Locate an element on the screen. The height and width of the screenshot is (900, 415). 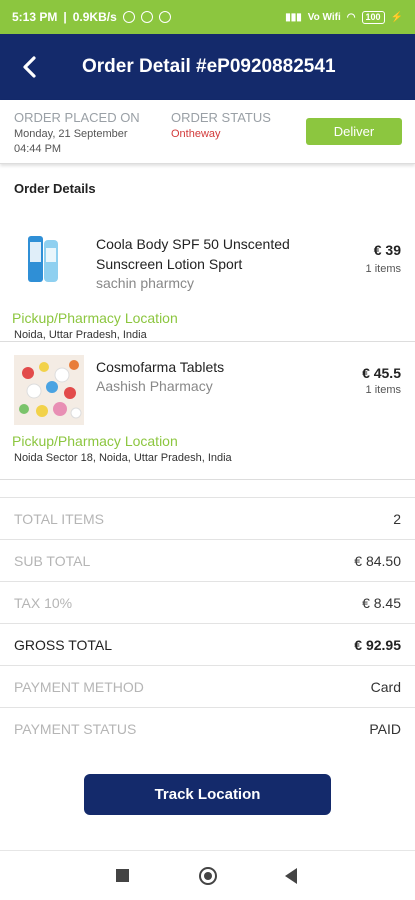
summary-label: PAYMENT STATUS is located at coordinates (75, 728).